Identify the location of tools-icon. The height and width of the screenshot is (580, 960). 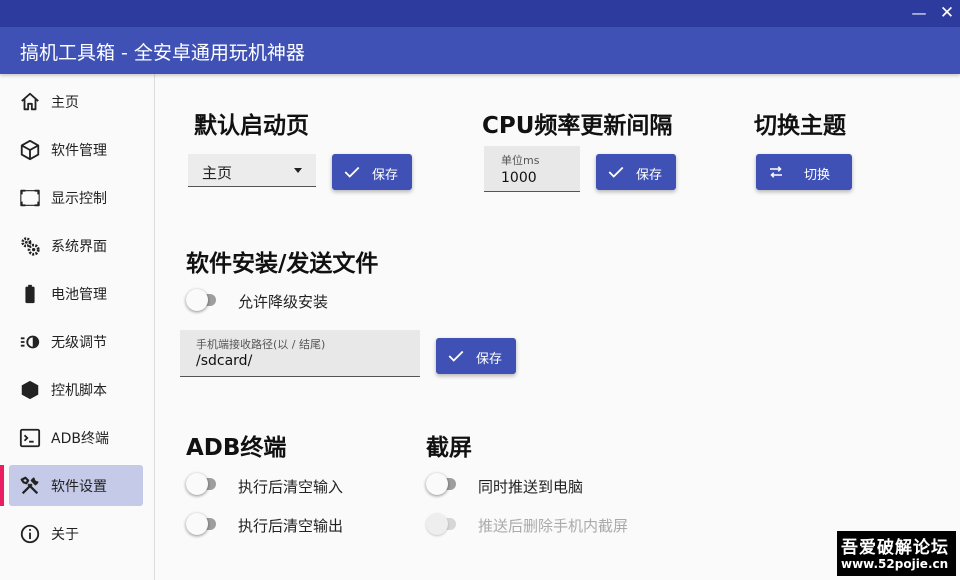
(29, 485).